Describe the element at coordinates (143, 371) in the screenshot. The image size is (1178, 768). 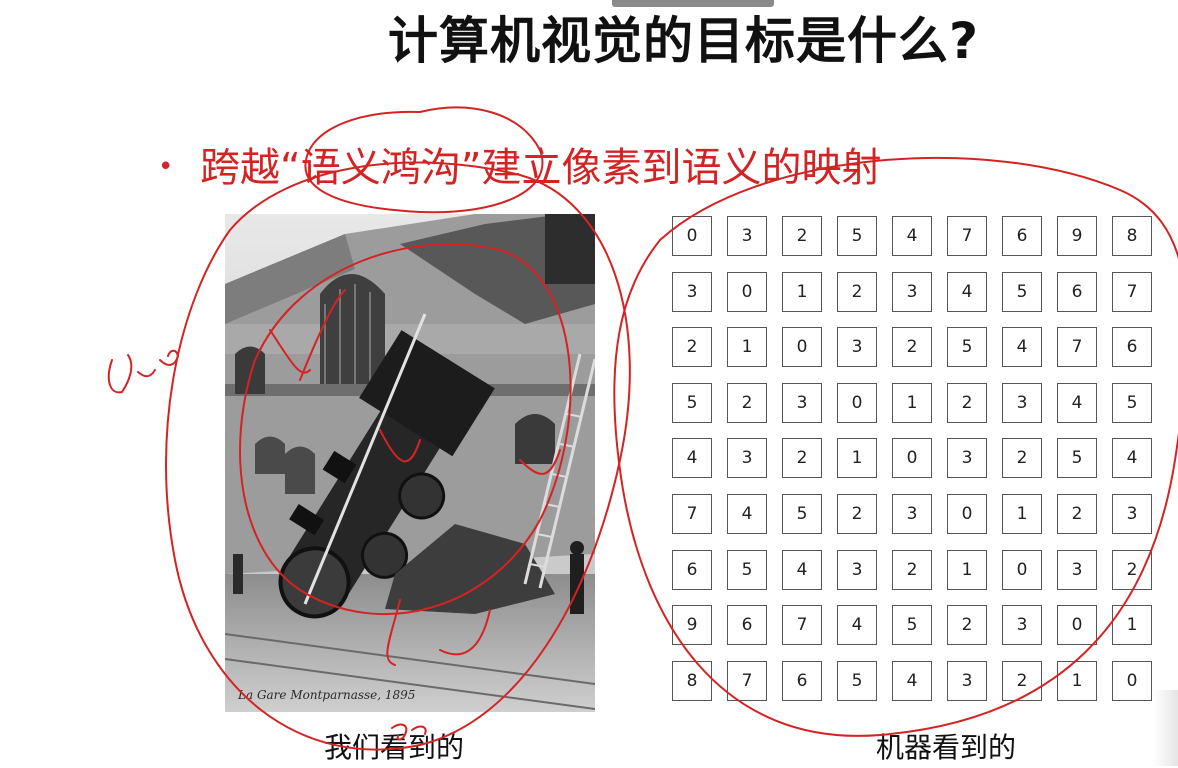
I see `annotation-scribble-left` at that location.